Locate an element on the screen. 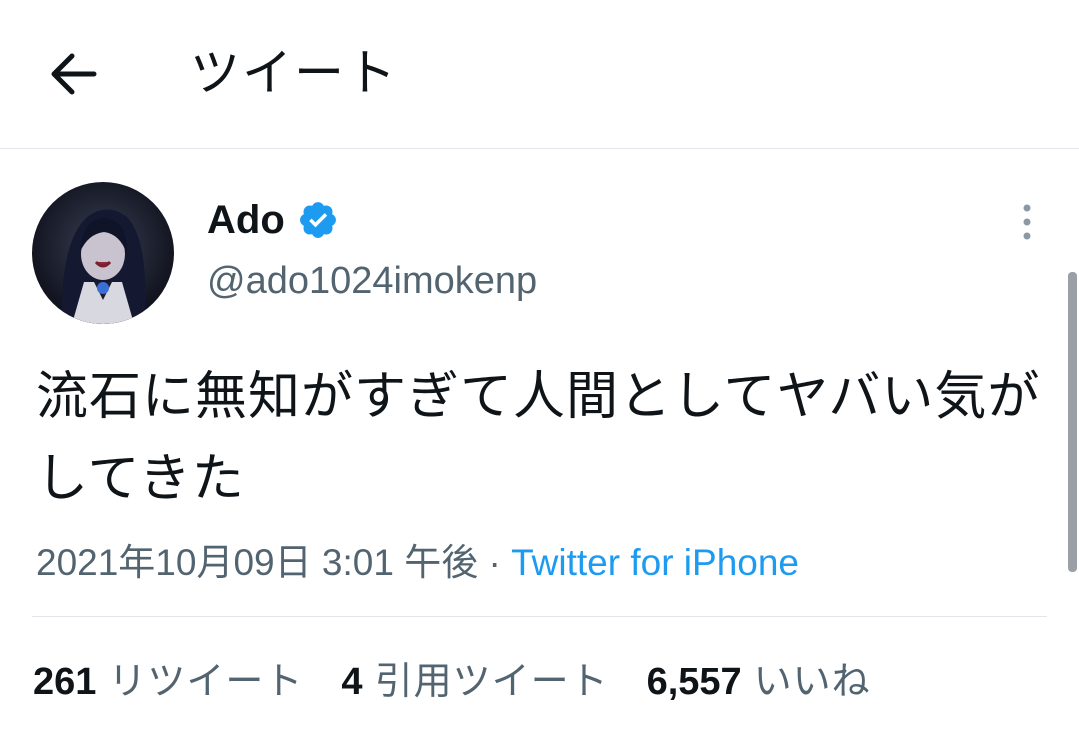 The height and width of the screenshot is (734, 1079). retweet-label: リツイート is located at coordinates (206, 681).